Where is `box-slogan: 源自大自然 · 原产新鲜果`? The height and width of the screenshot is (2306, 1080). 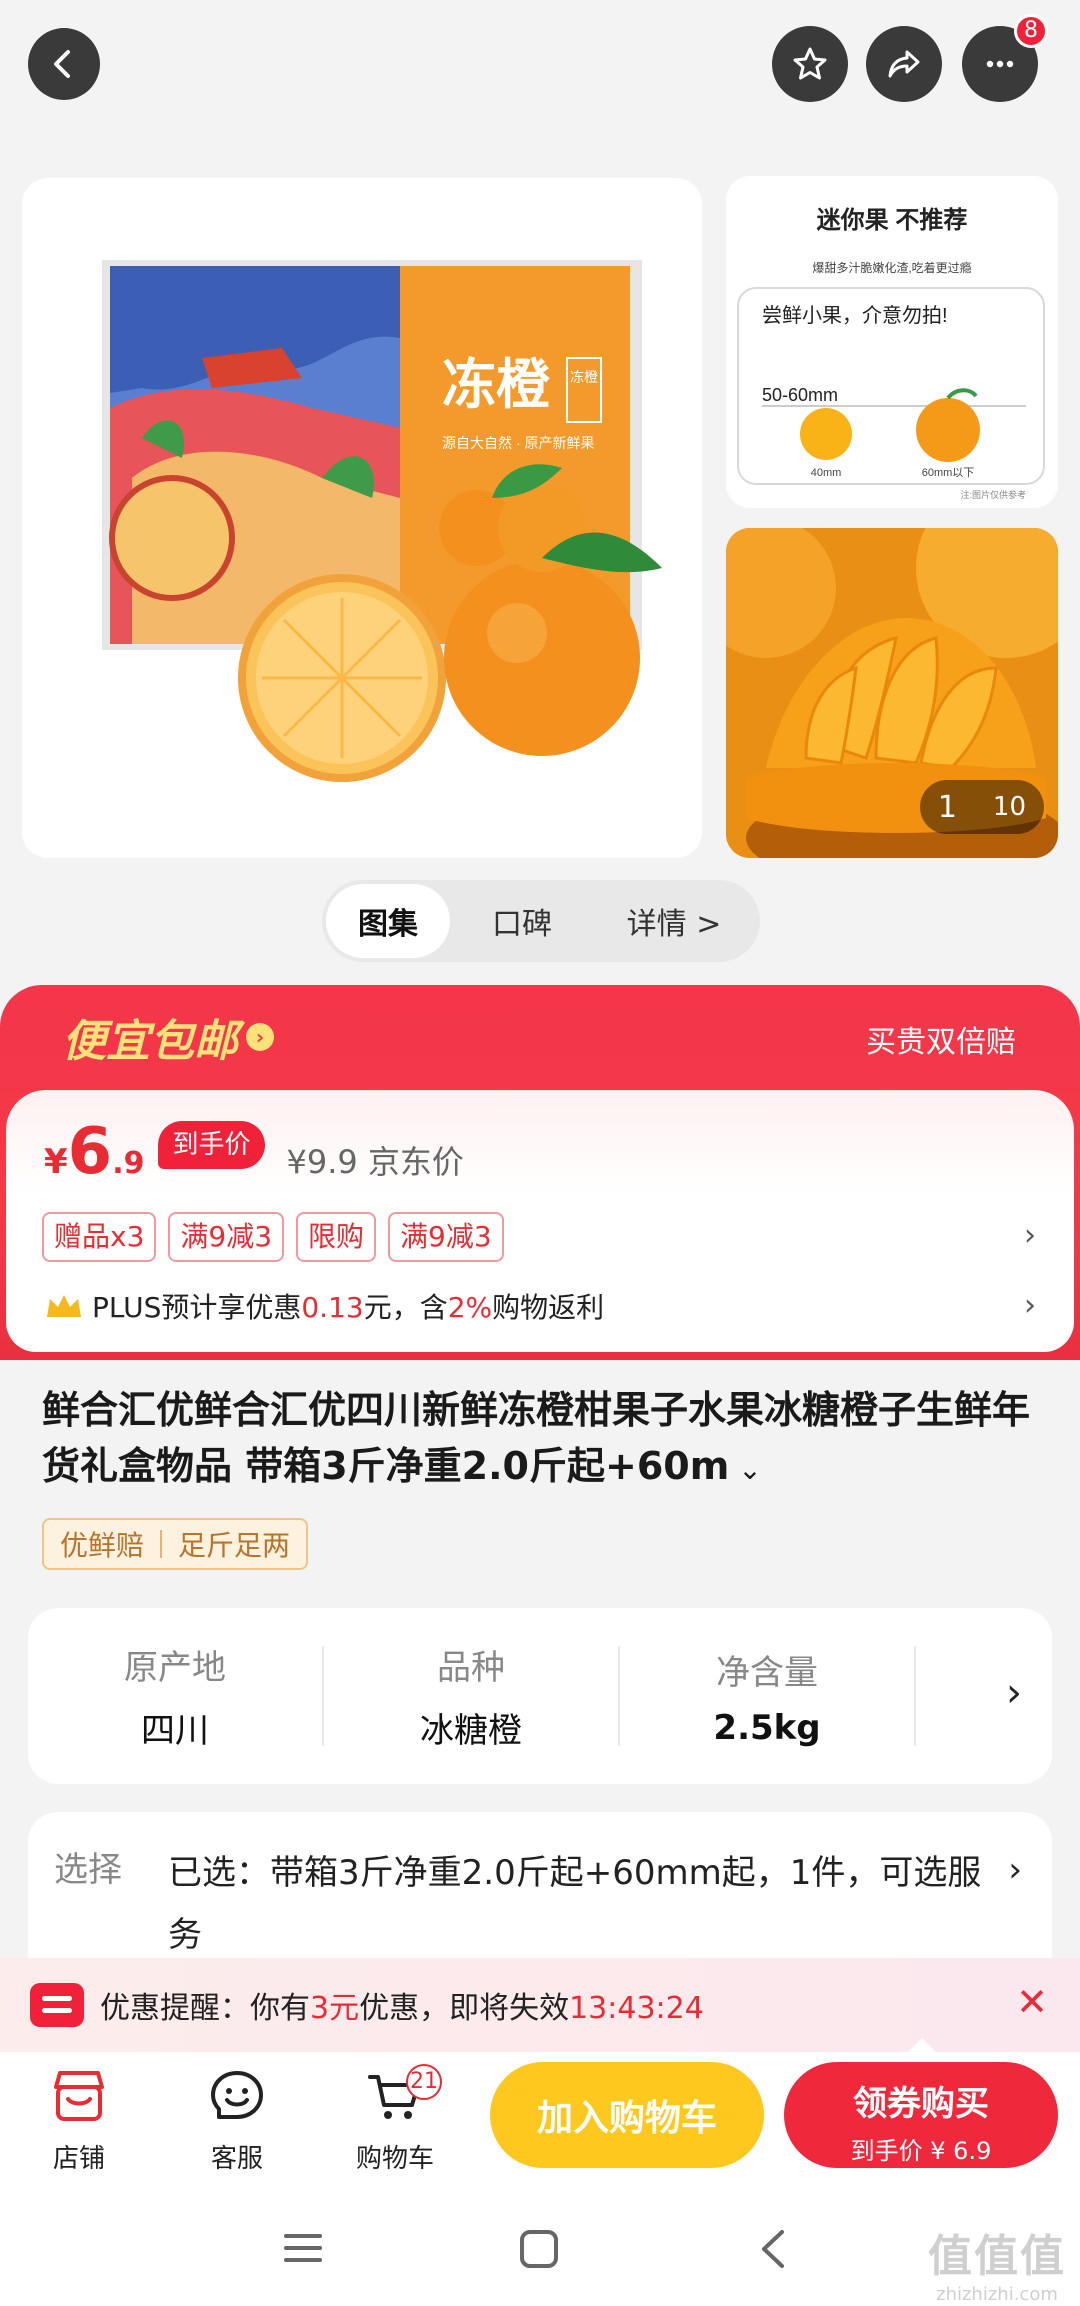
box-slogan: 源自大自然 · 原产新鲜果 is located at coordinates (518, 443).